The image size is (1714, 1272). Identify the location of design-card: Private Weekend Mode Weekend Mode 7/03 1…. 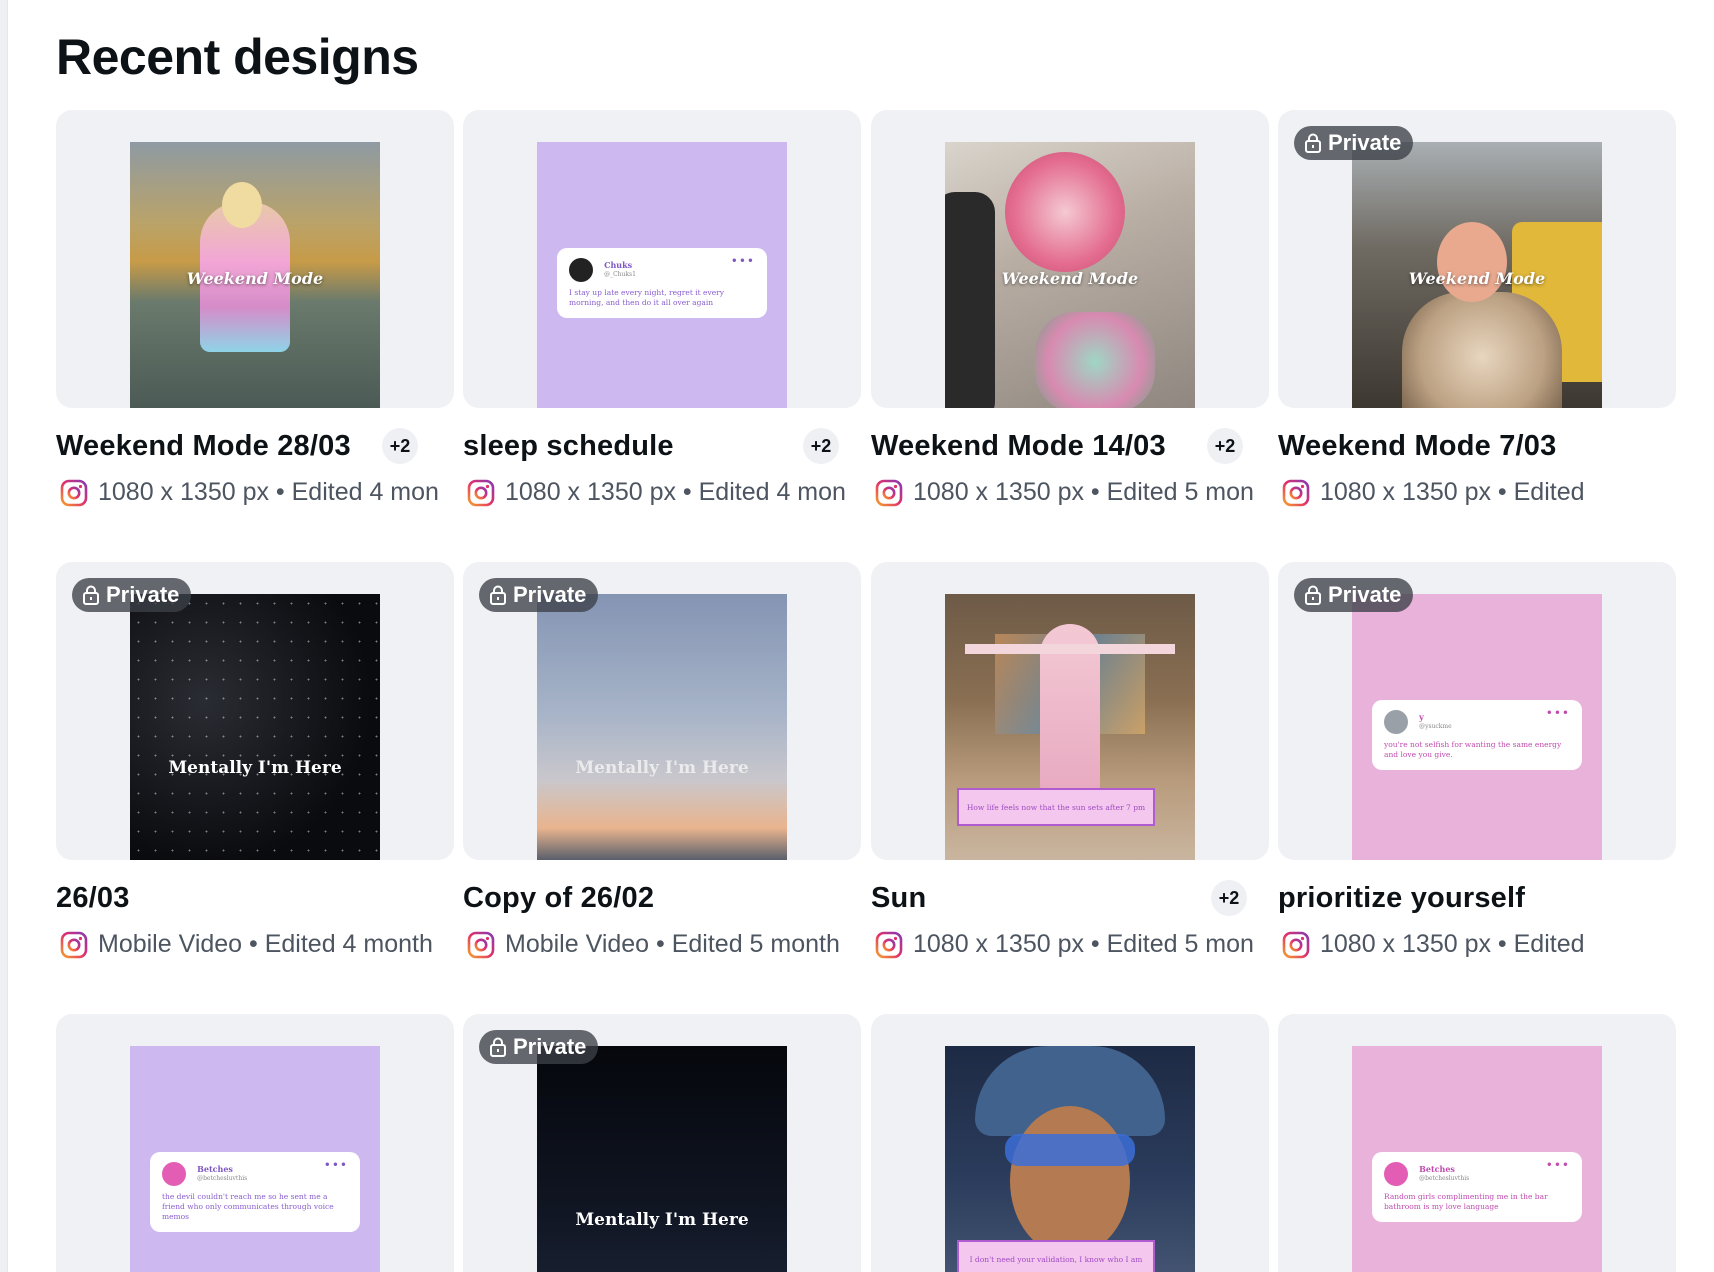
(1477, 308).